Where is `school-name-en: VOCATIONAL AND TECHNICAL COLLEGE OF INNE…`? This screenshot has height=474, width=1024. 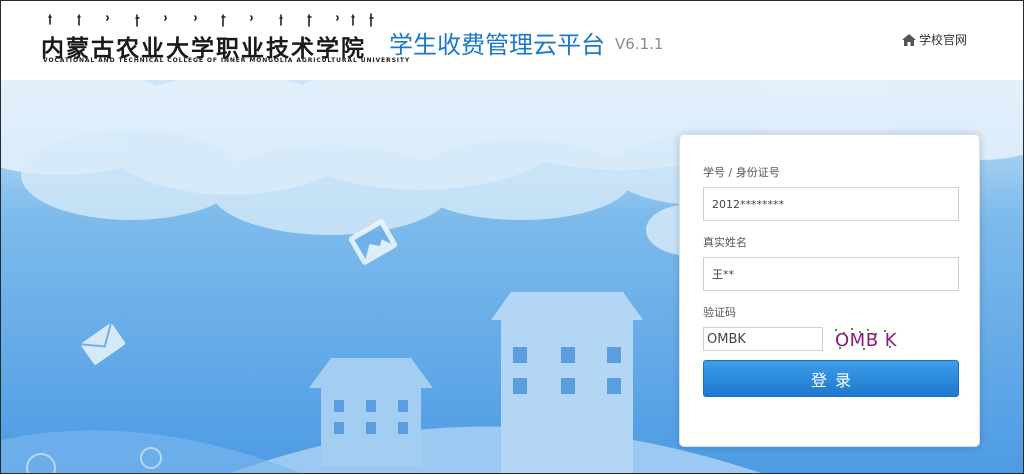 school-name-en: VOCATIONAL AND TECHNICAL COLLEGE OF INNE… is located at coordinates (227, 60).